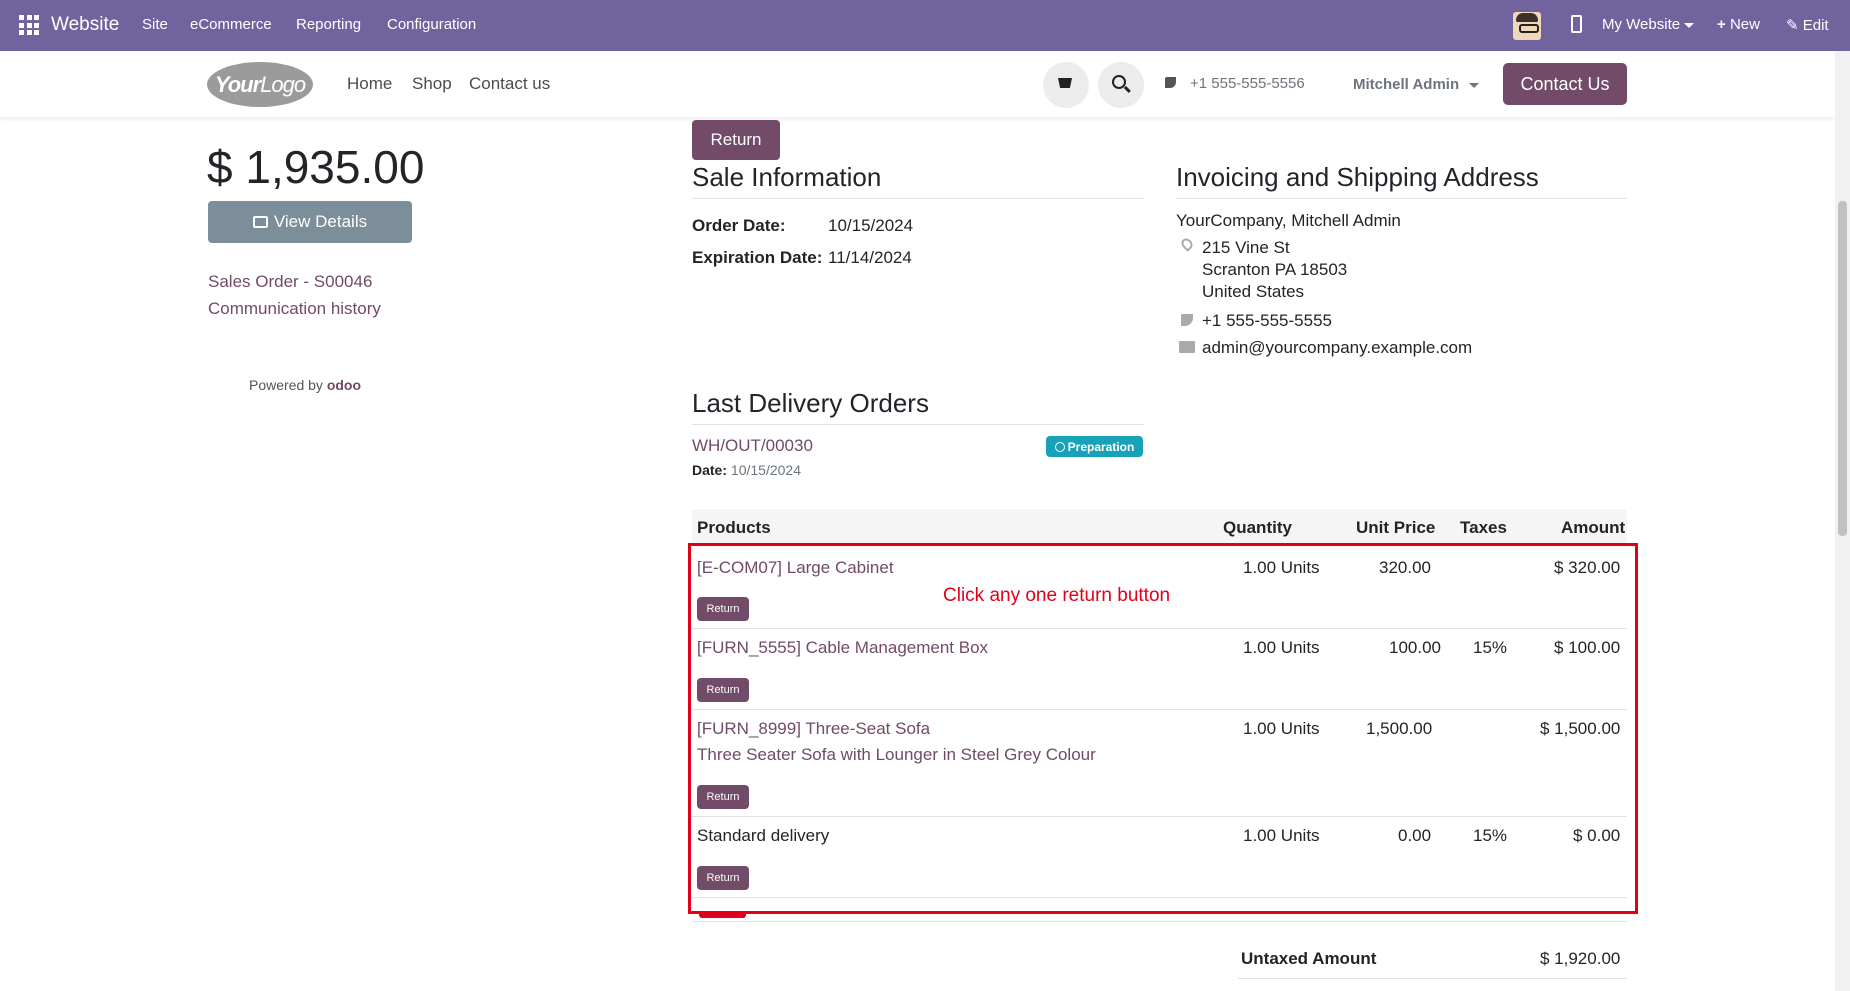 The width and height of the screenshot is (1850, 991). I want to click on nav-phone: +1 555-555-5556, so click(1235, 83).